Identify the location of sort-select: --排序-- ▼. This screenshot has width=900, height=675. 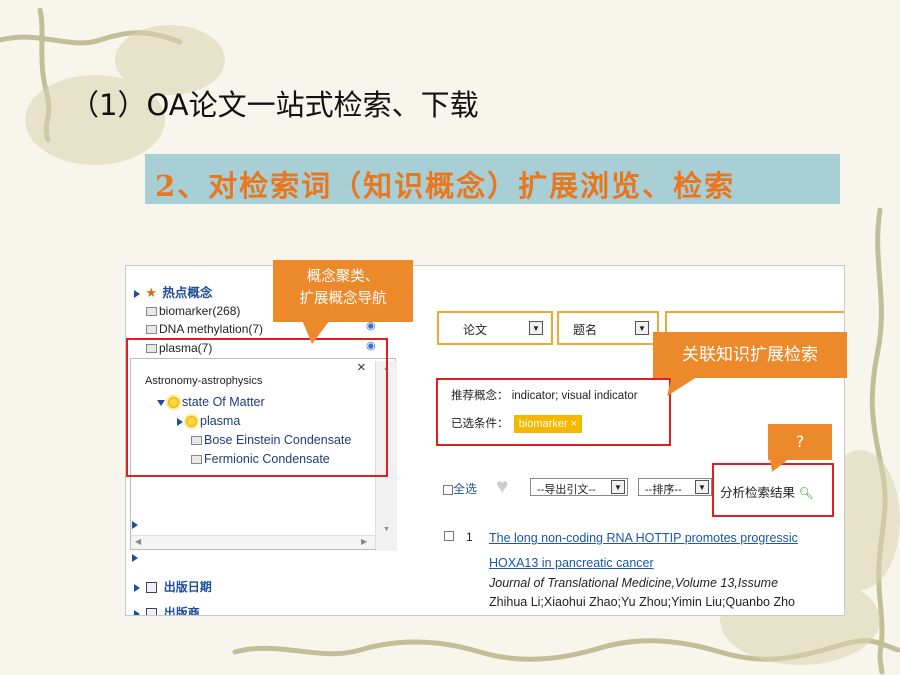
(675, 487).